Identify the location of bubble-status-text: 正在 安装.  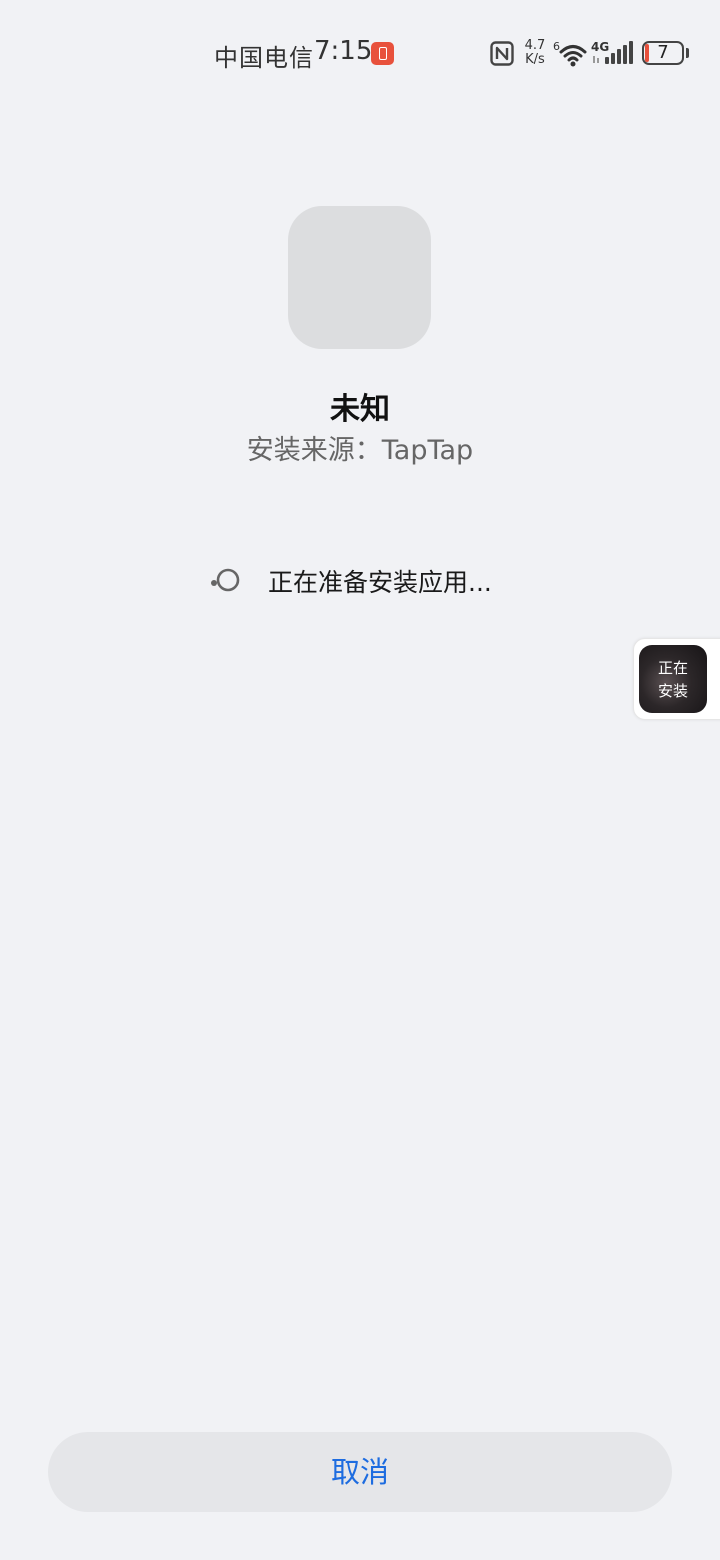
(673, 680).